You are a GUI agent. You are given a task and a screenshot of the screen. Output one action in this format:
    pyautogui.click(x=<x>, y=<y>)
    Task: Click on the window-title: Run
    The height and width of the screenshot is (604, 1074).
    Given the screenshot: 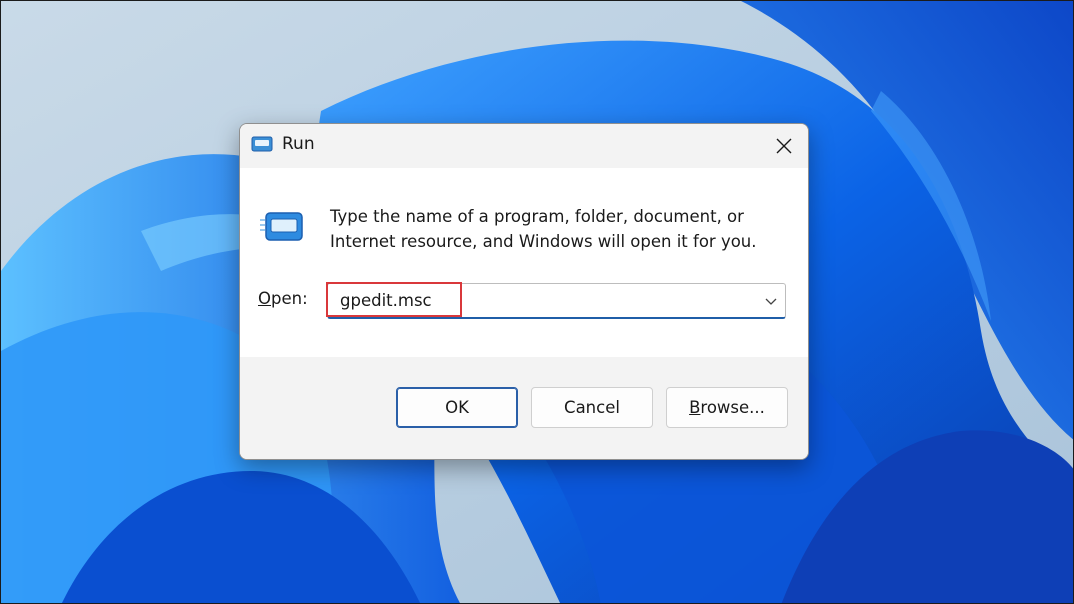 What is the action you would take?
    pyautogui.click(x=298, y=144)
    